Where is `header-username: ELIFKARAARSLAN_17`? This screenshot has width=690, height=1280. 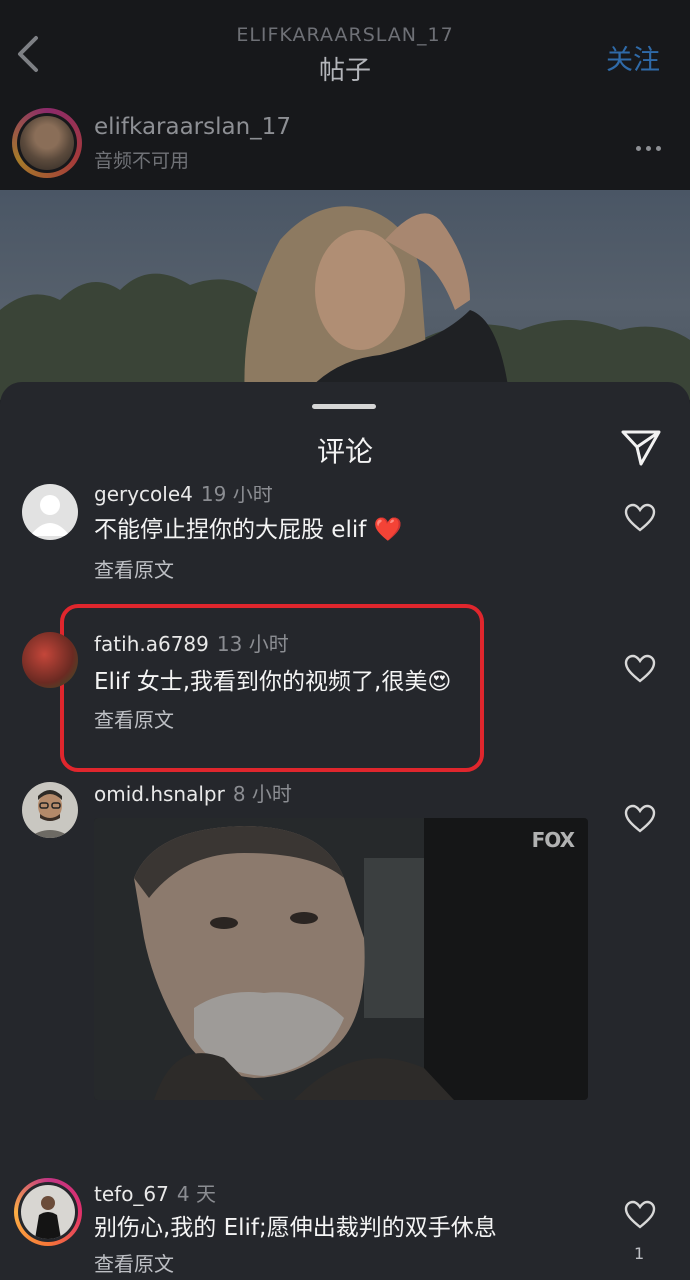
header-username: ELIFKARAARSLAN_17 is located at coordinates (345, 35).